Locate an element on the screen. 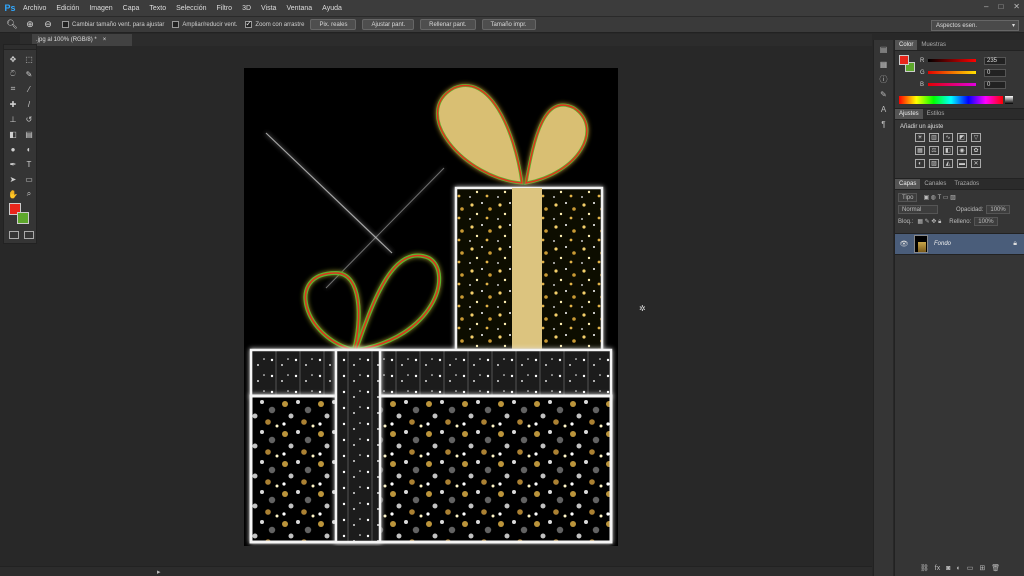 The height and width of the screenshot is (576, 1024). zoom-tool-icon: ⌕ is located at coordinates (29, 194).